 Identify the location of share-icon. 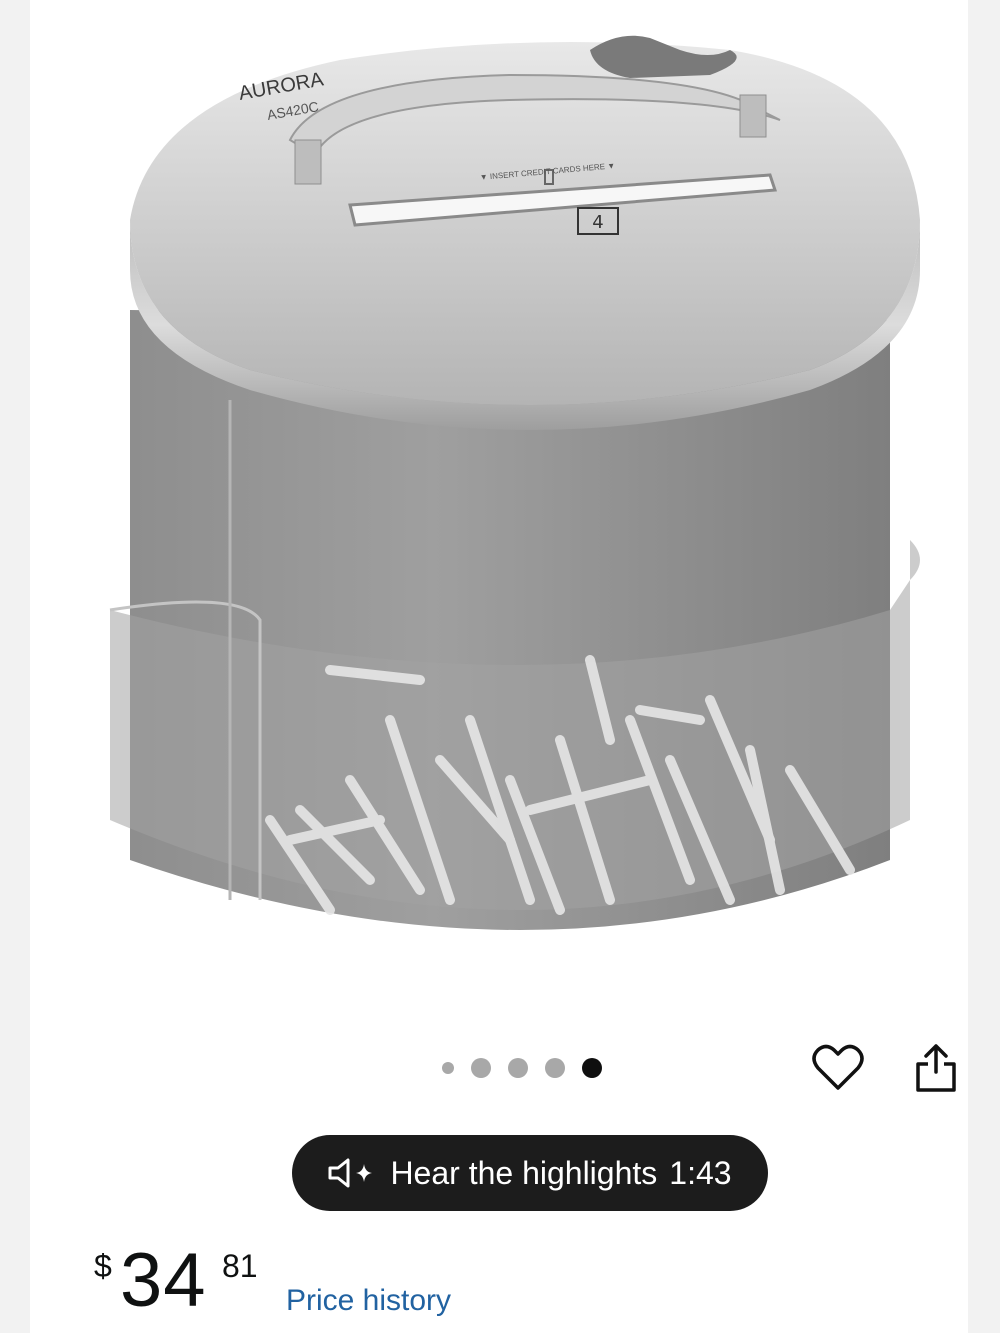
(936, 1068).